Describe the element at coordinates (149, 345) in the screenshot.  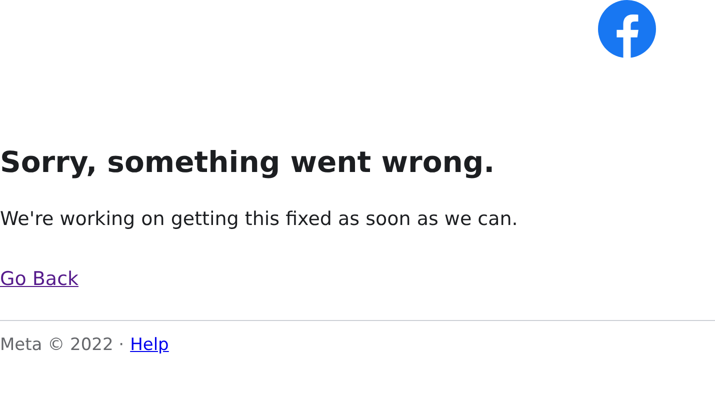
I see `help-link: Help` at that location.